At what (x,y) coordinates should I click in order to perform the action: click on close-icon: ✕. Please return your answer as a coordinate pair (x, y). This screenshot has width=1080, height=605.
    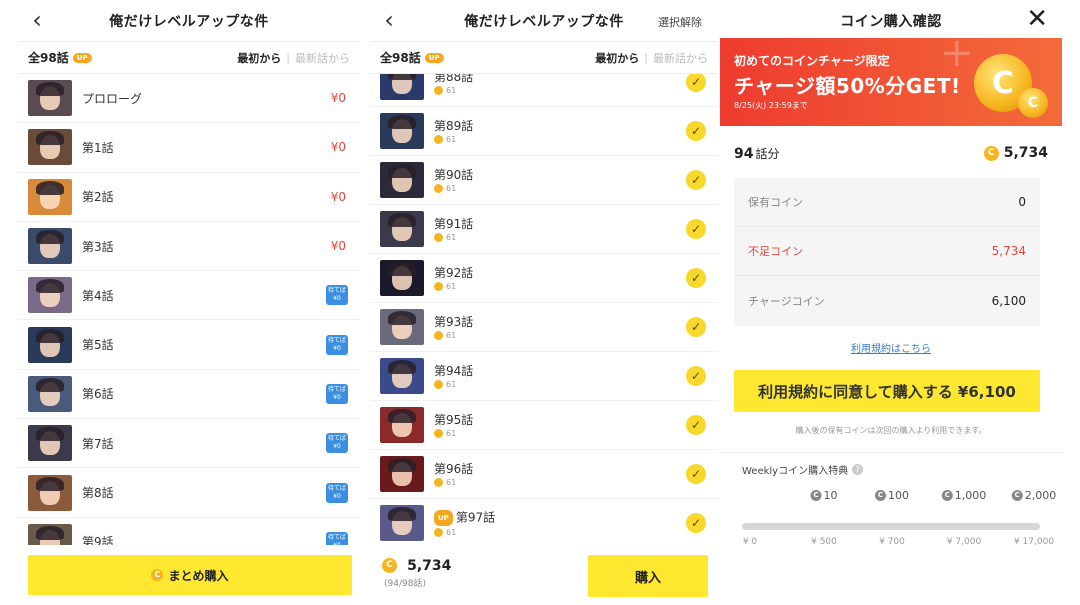
    Looking at the image, I should click on (1037, 19).